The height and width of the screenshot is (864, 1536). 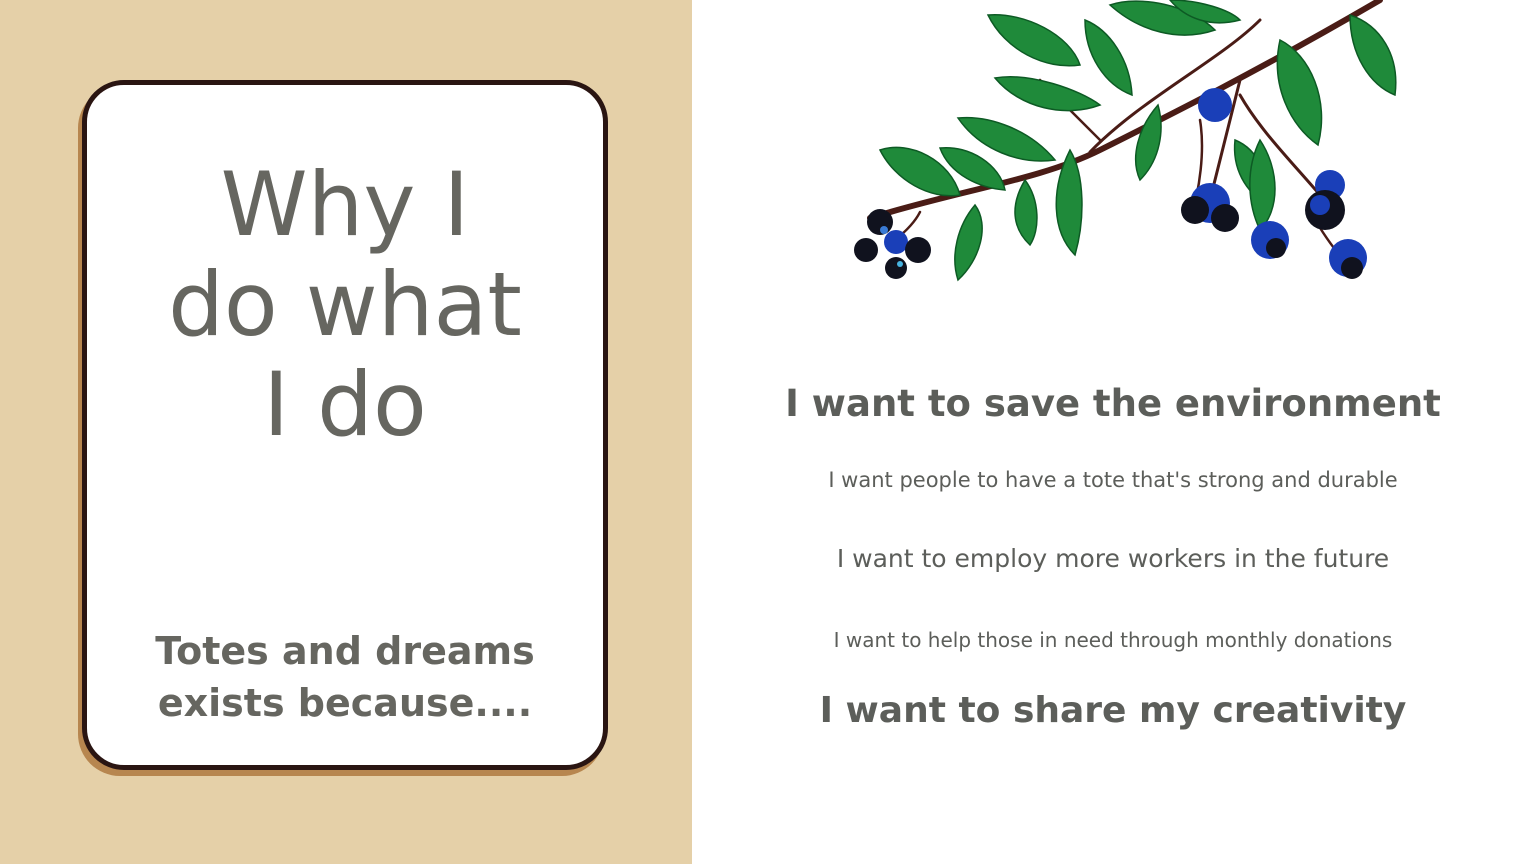 I want to click on card-title-line: do what, so click(x=345, y=304).